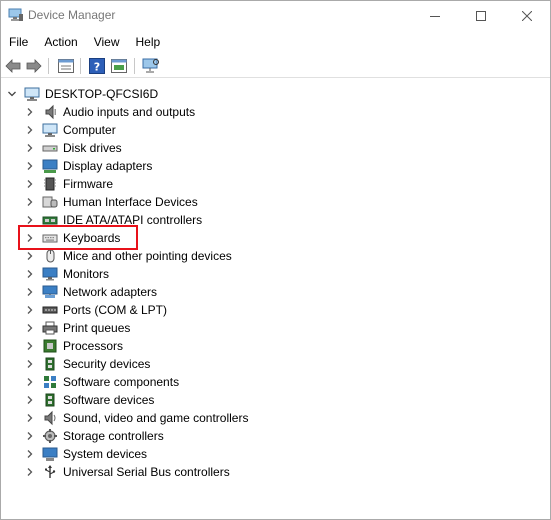 The image size is (551, 520). Describe the element at coordinates (130, 202) in the screenshot. I see `tree-item-label: Human Interface Devices` at that location.